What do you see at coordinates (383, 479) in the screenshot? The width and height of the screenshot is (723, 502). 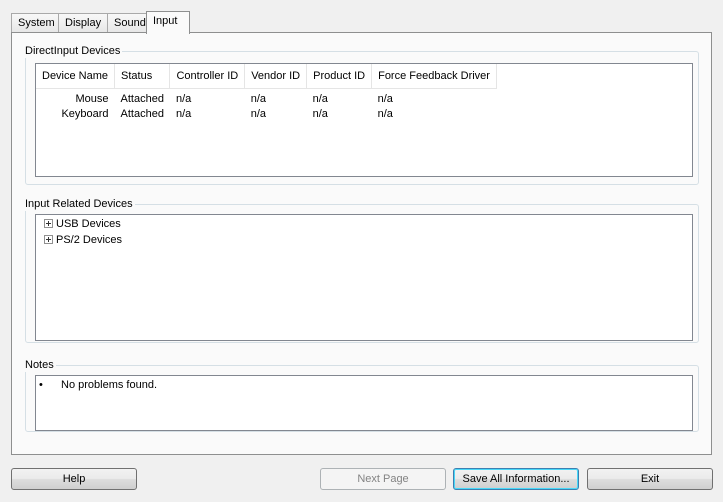 I see `next-page-button: Next Page` at bounding box center [383, 479].